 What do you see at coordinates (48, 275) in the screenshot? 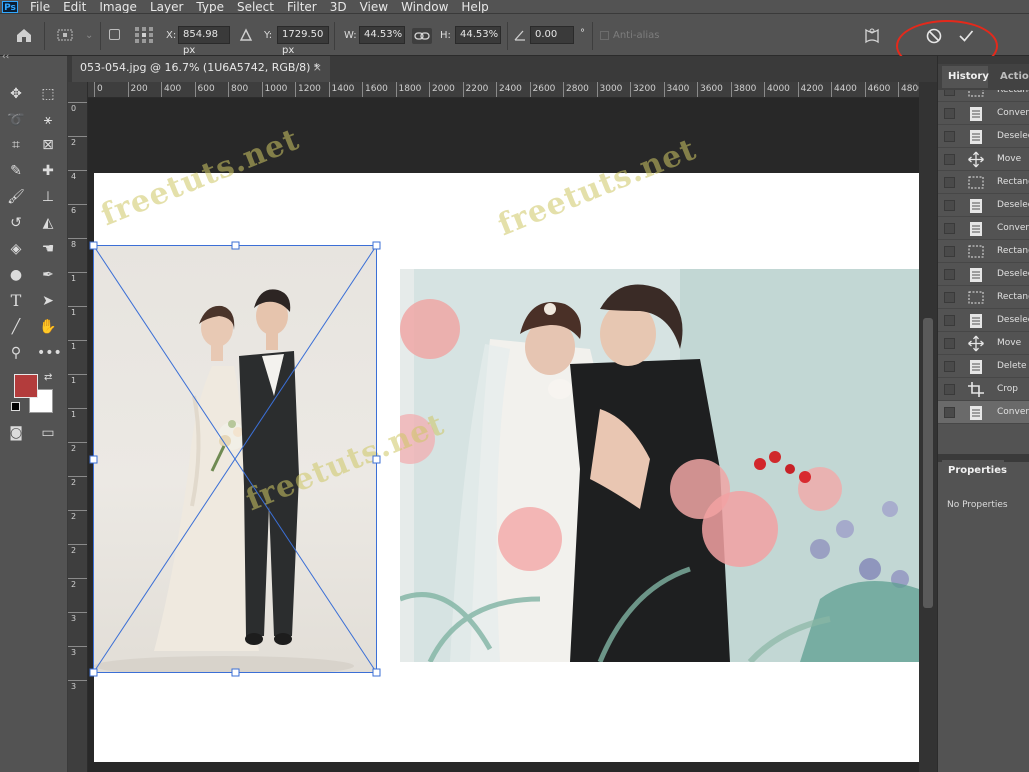
I see `pen-tool-icon: ✒` at bounding box center [48, 275].